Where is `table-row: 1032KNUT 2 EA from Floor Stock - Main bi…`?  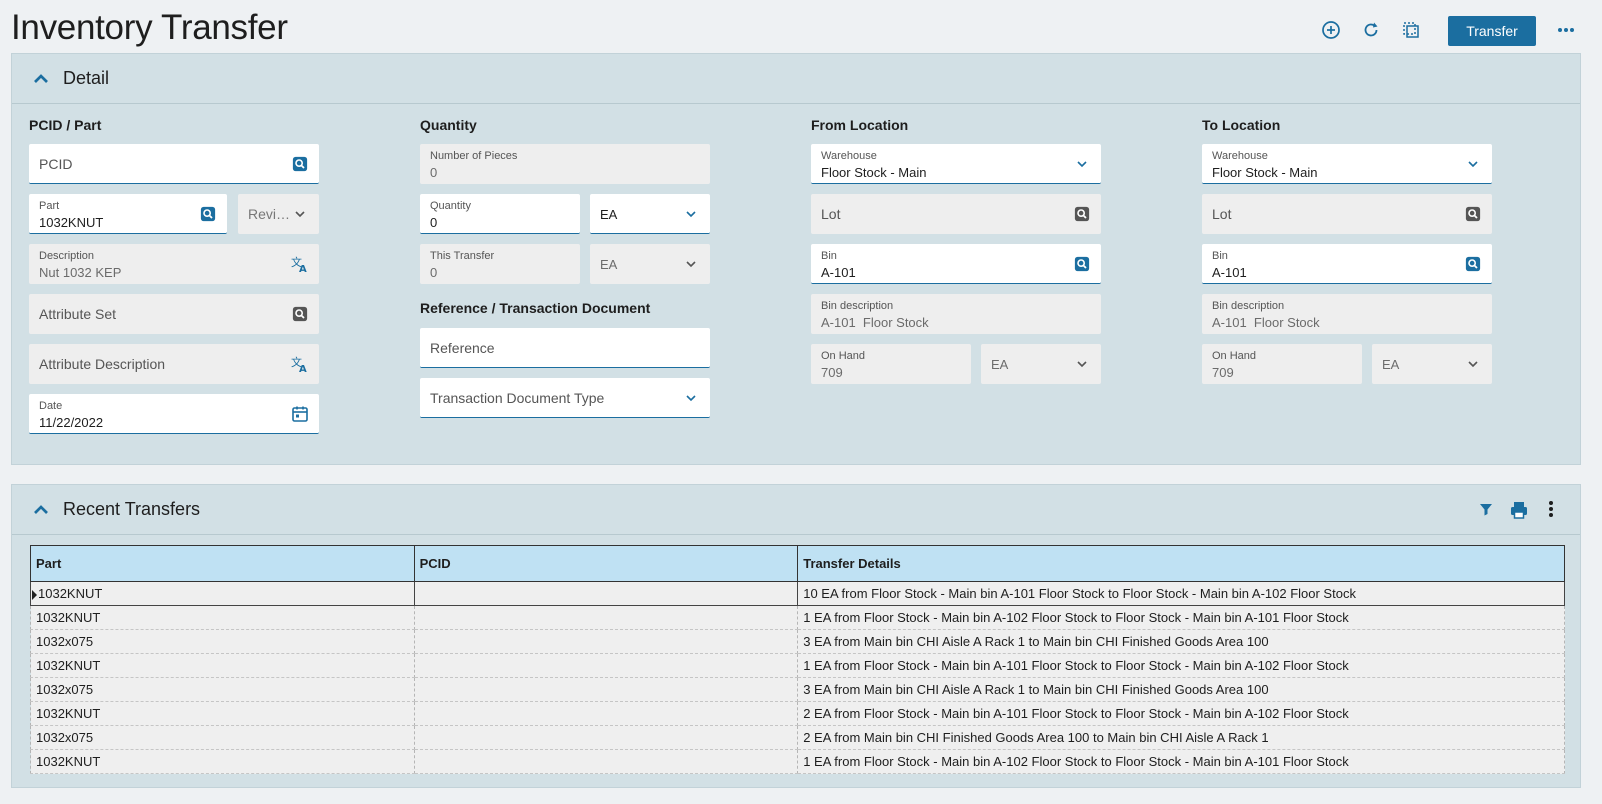
table-row: 1032KNUT 2 EA from Floor Stock - Main bi… is located at coordinates (797, 713).